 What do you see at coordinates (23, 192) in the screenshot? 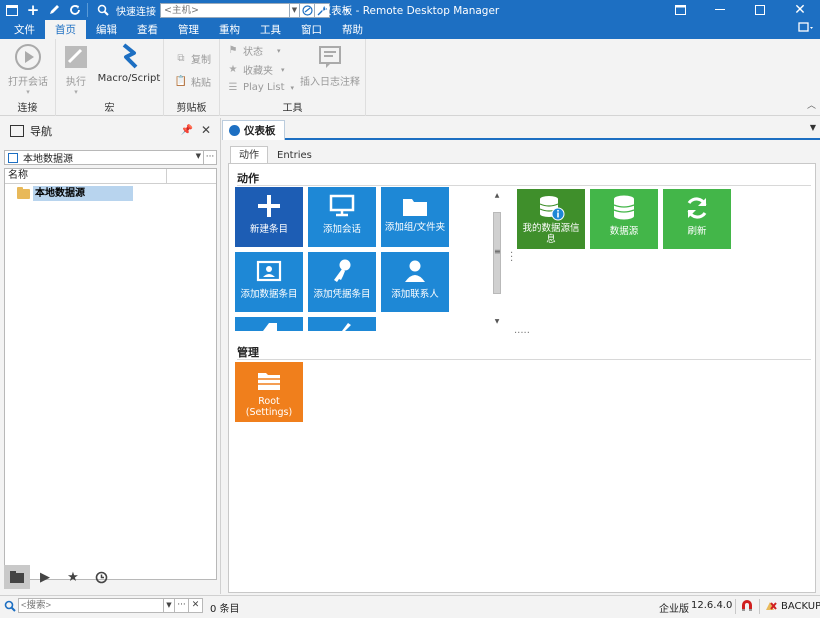
I see `folder-icon` at bounding box center [23, 192].